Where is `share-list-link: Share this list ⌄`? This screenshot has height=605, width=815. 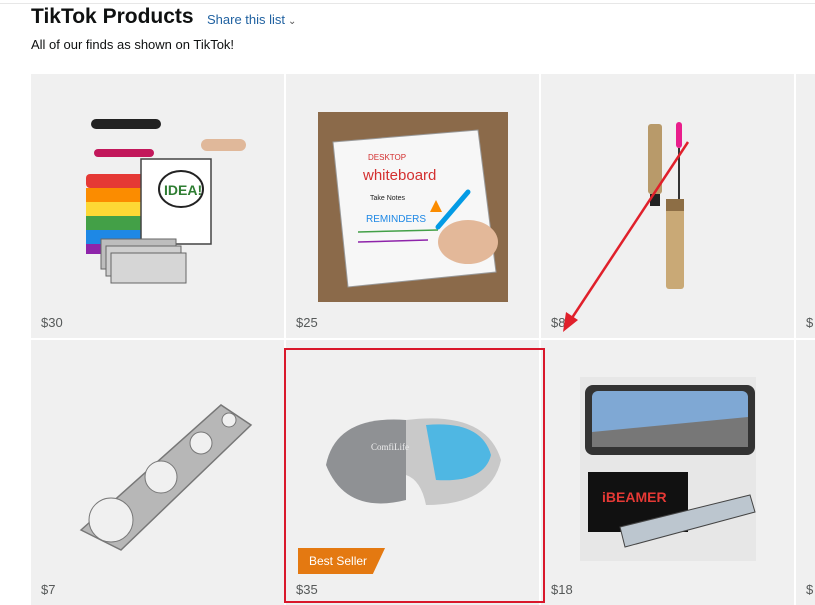
share-list-link: Share this list ⌄ is located at coordinates (251, 19).